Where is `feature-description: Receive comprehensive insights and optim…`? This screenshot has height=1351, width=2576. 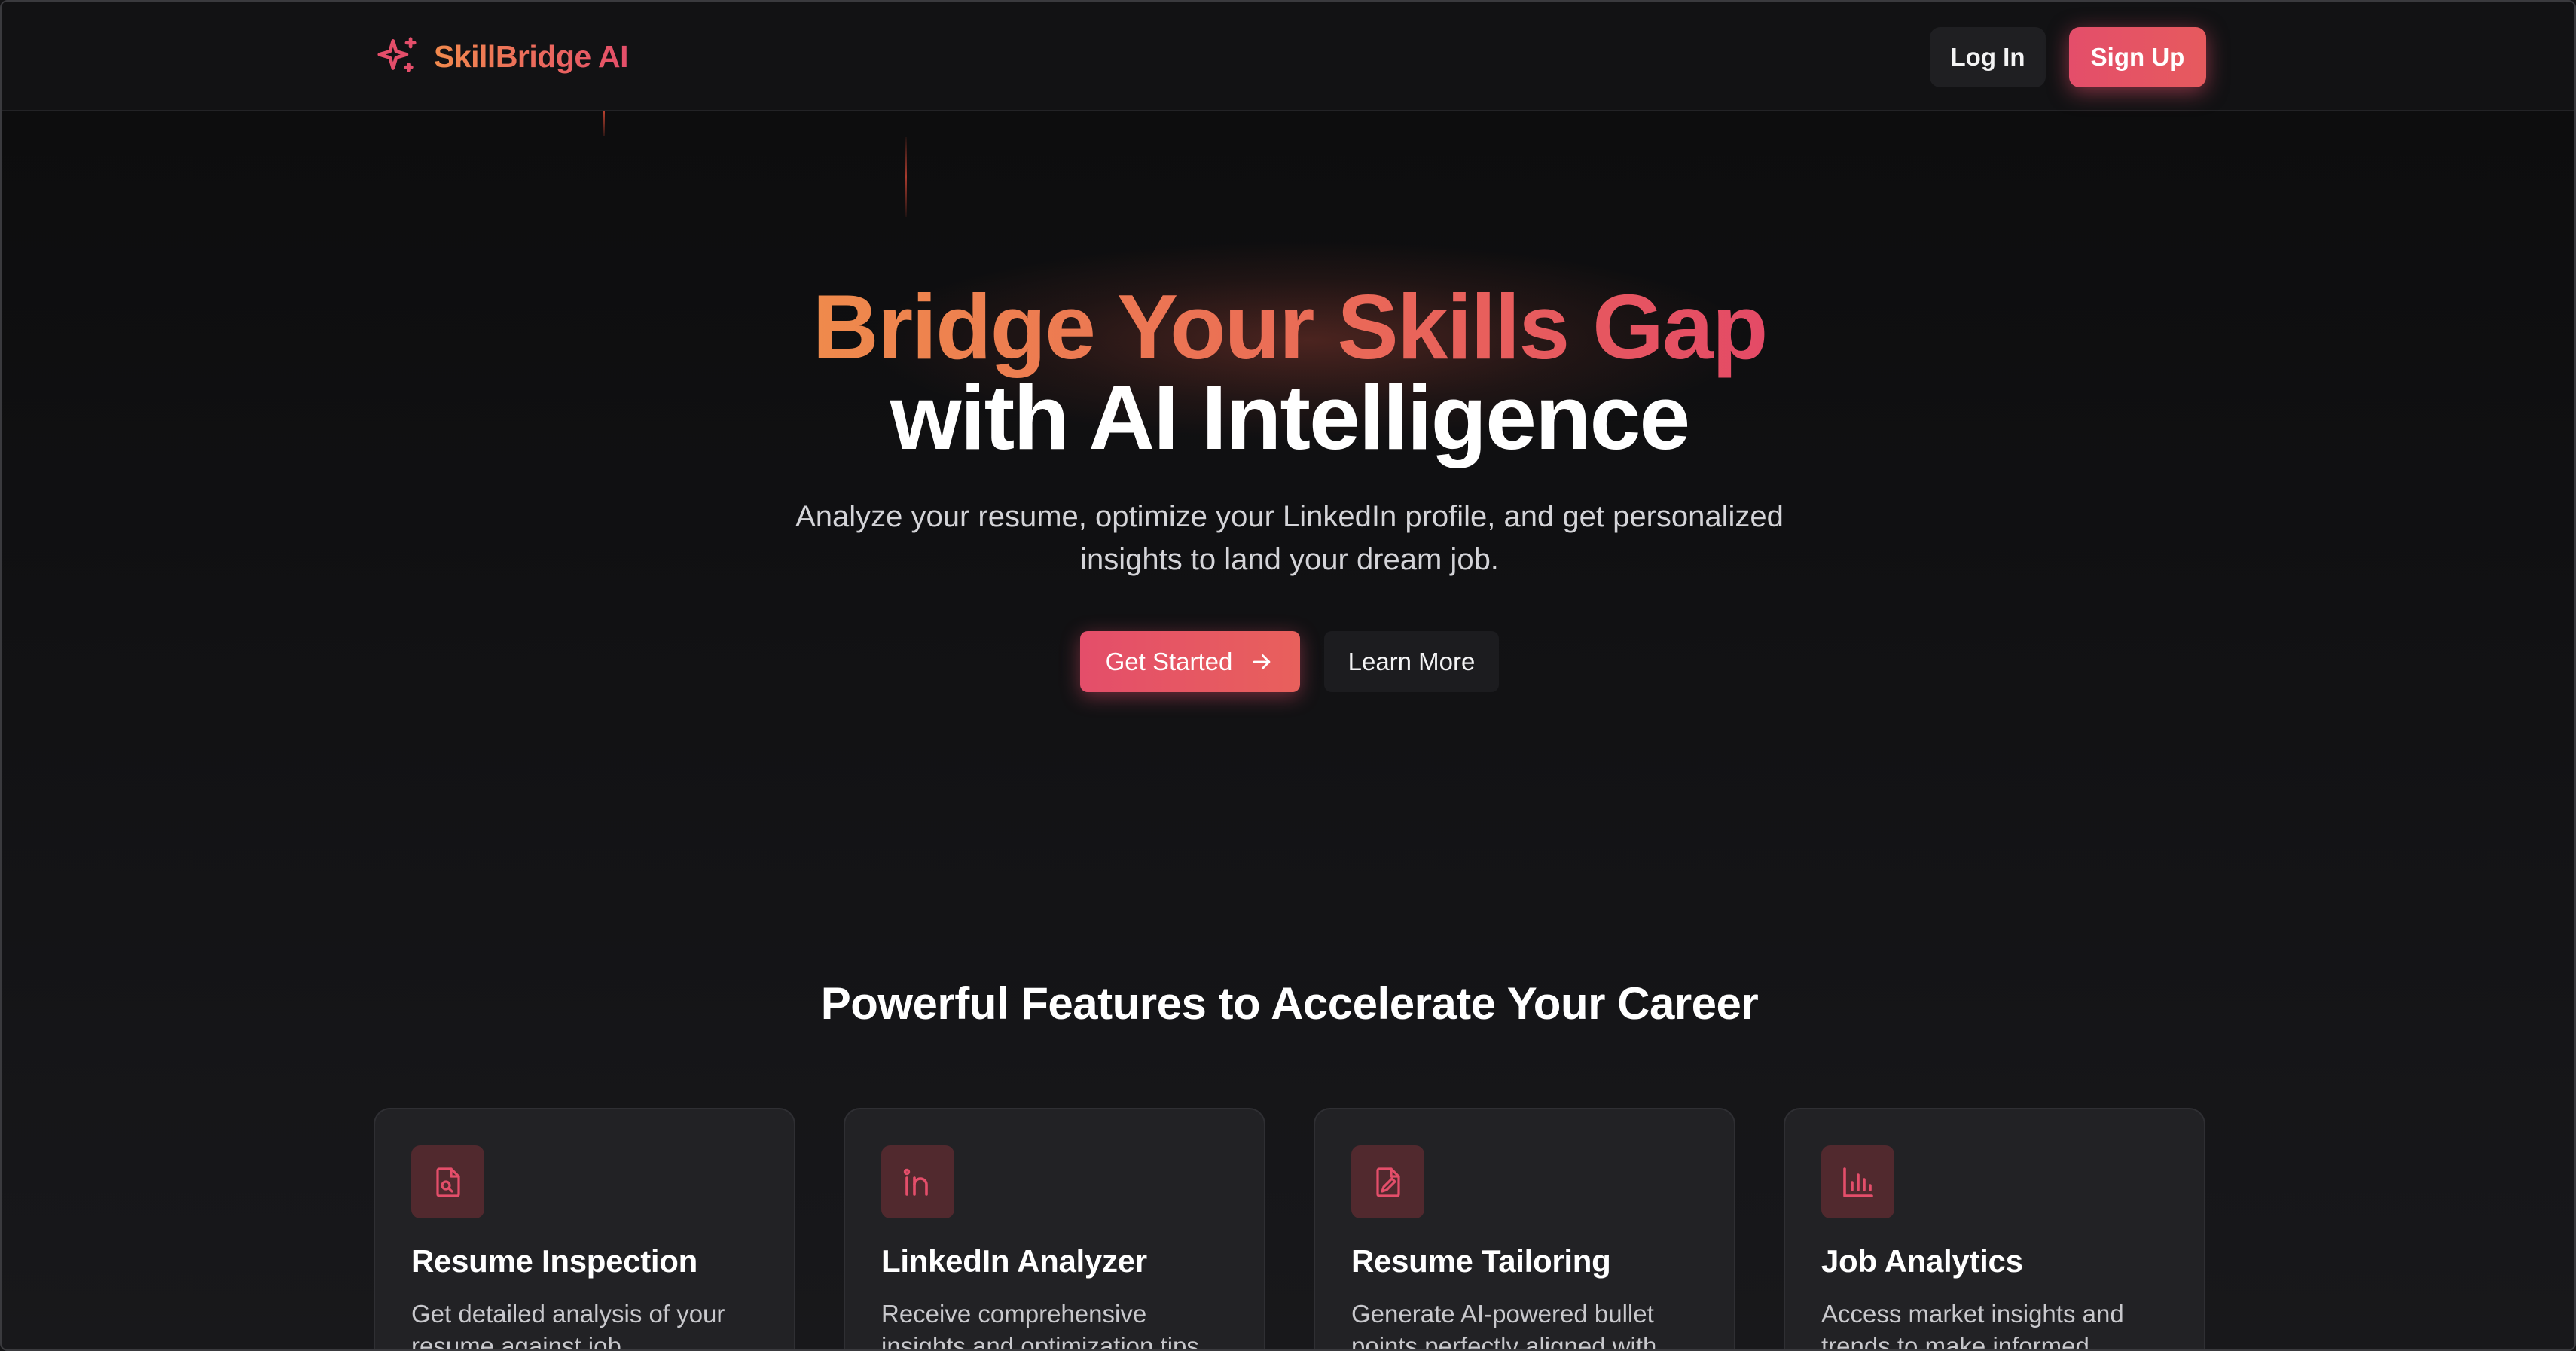 feature-description: Receive comprehensive insights and optim… is located at coordinates (1040, 1325).